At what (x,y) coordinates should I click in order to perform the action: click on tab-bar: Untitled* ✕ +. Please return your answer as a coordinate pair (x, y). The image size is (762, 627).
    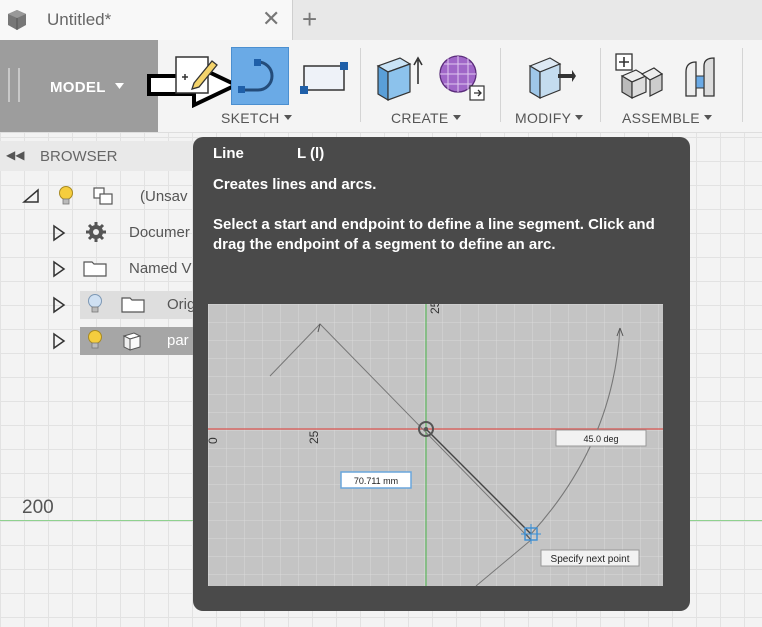
    Looking at the image, I should click on (381, 20).